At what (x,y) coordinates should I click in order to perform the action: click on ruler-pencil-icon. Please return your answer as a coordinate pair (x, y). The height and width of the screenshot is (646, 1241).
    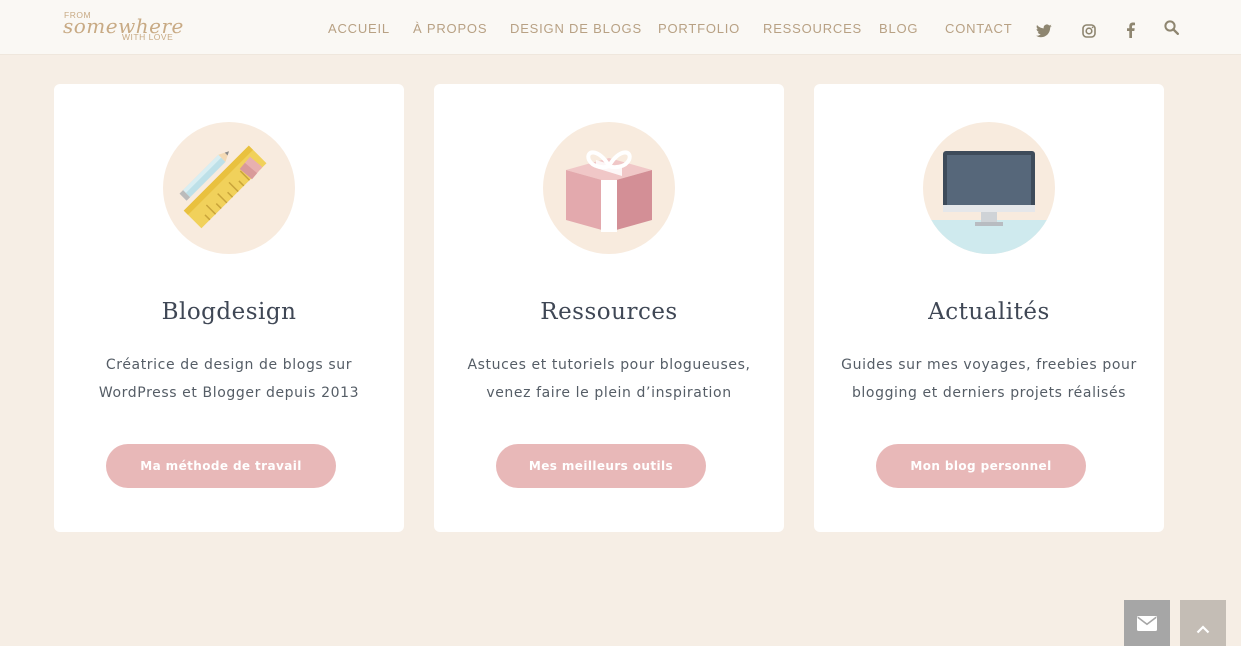
    Looking at the image, I should click on (229, 188).